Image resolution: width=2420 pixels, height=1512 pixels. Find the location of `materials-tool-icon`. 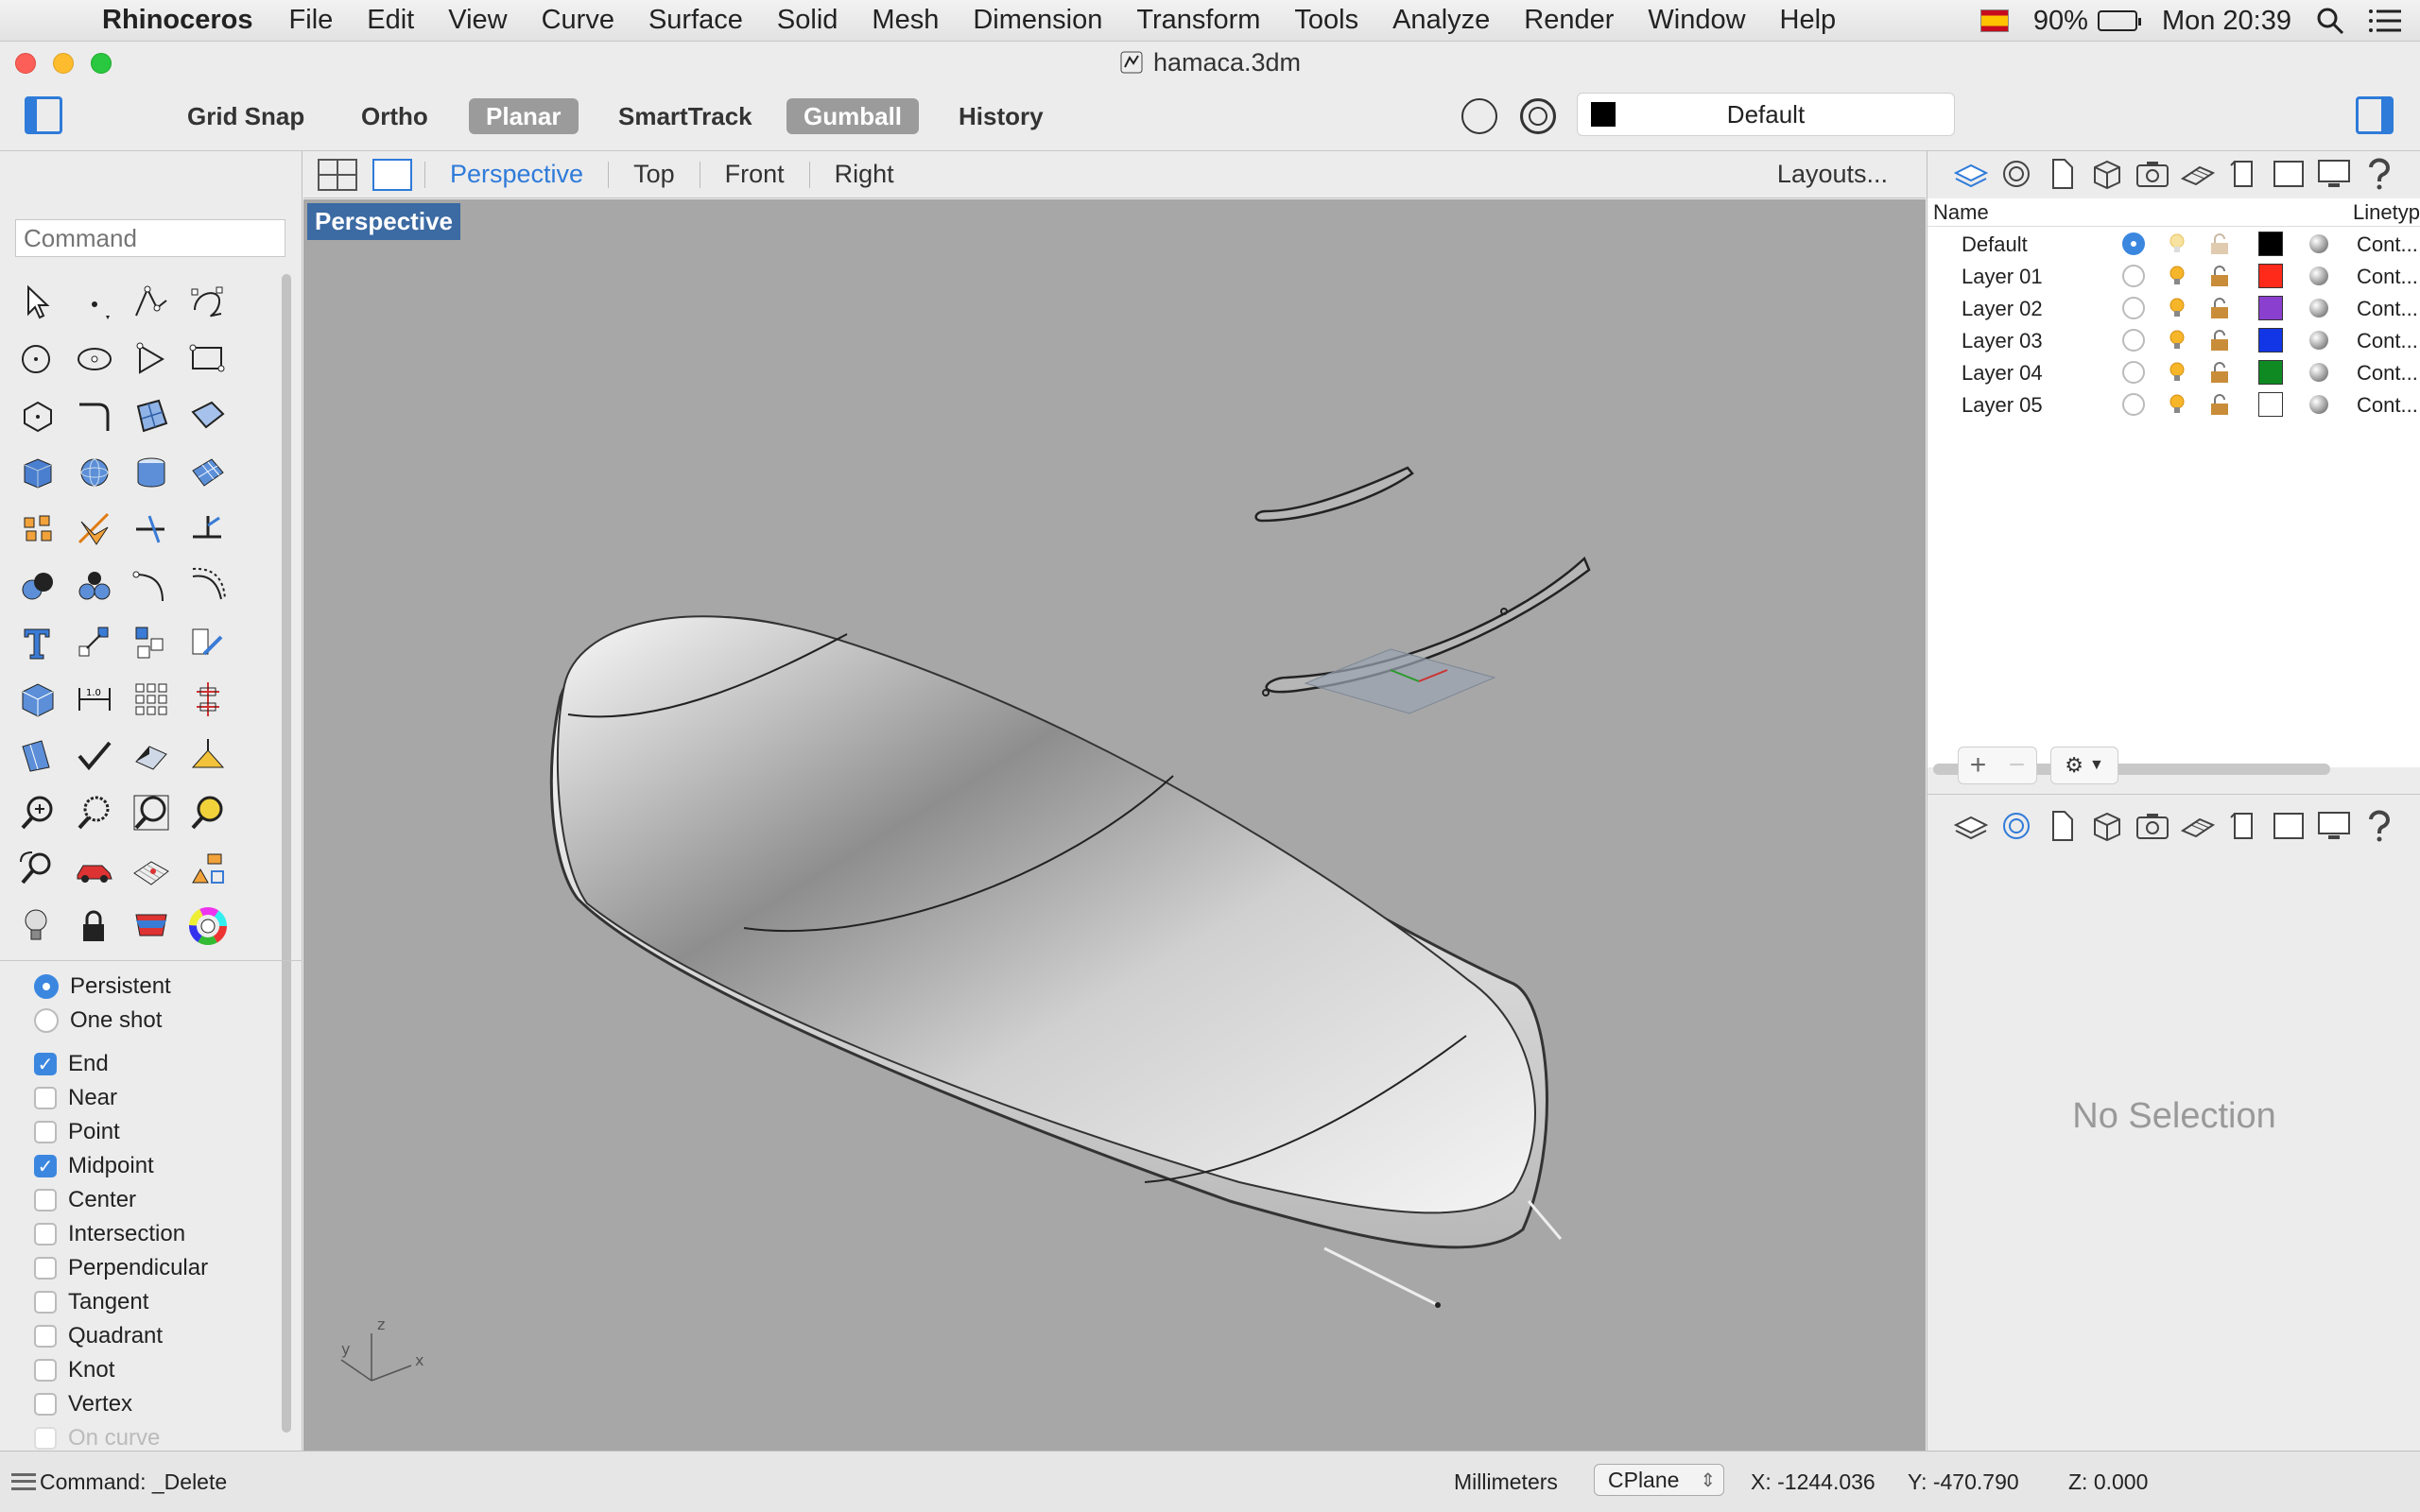

materials-tool-icon is located at coordinates (151, 926).